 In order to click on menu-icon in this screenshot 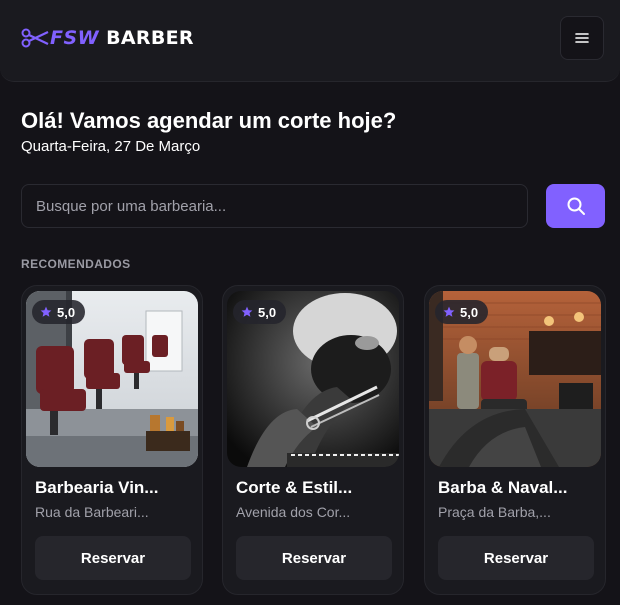, I will do `click(582, 38)`.